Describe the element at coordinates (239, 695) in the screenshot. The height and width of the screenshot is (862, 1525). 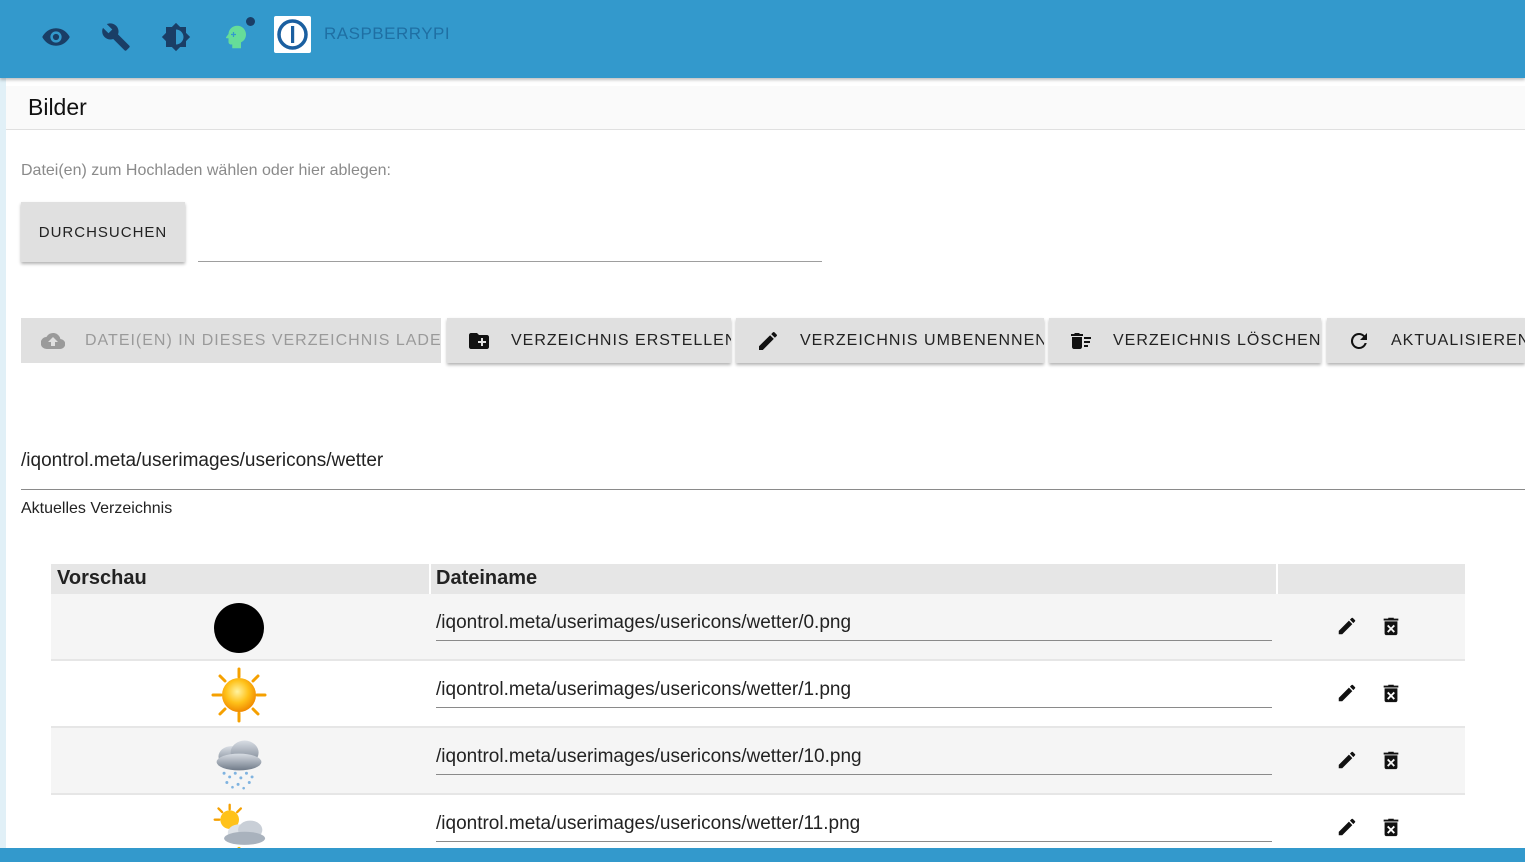
I see `sun-preview` at that location.